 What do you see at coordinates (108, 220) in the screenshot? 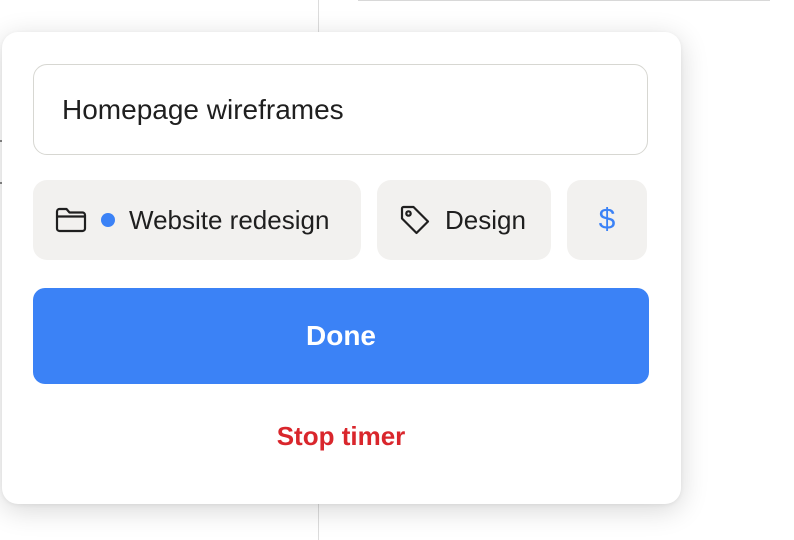
I see `project-color-dot` at bounding box center [108, 220].